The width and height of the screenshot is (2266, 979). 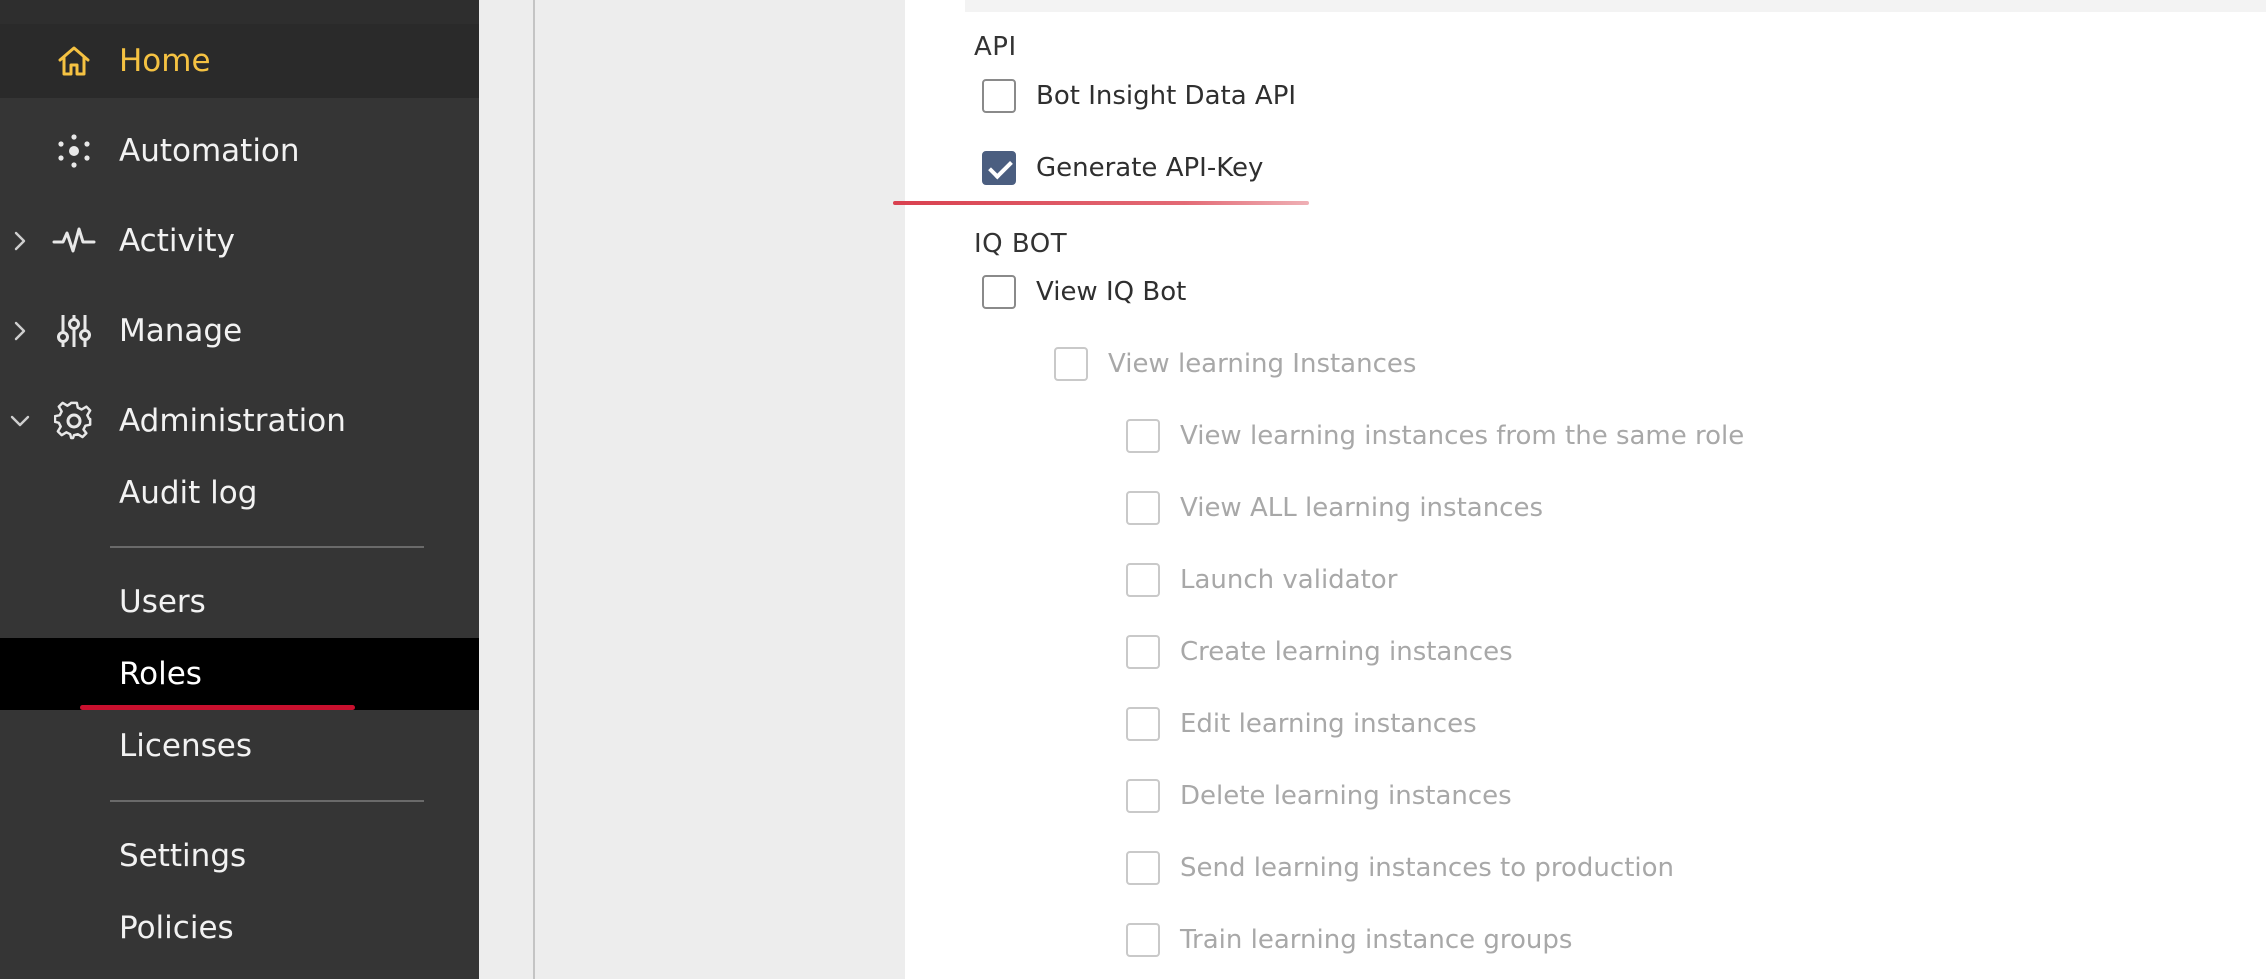 I want to click on permission-send-to-production: Send learning instances to production, so click(x=1400, y=868).